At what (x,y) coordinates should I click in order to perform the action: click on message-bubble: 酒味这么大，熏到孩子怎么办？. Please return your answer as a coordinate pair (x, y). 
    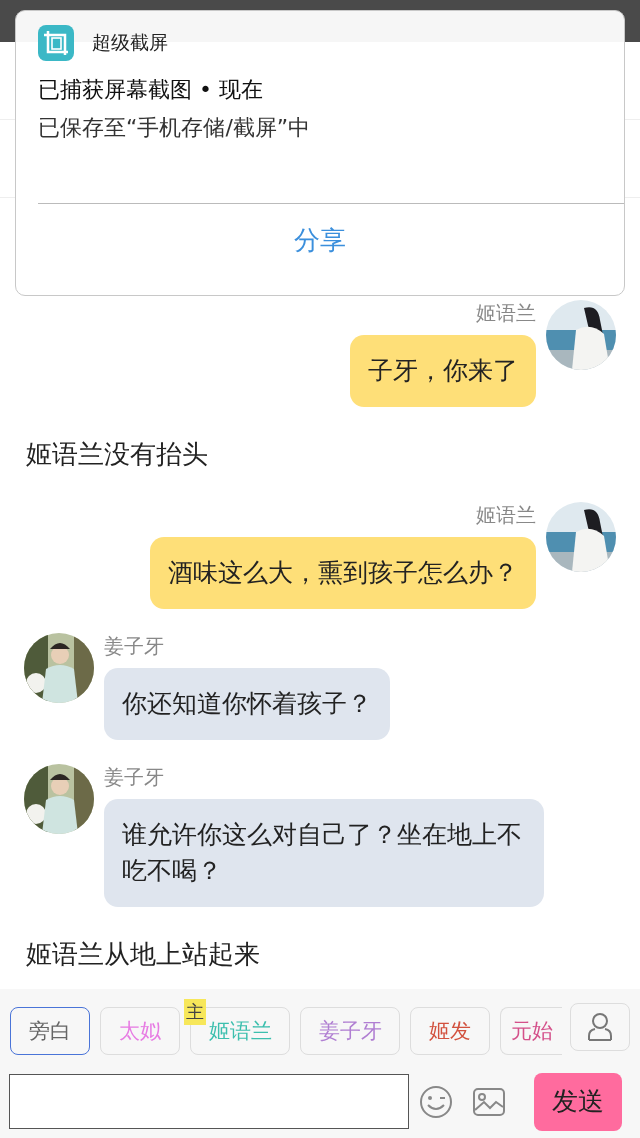
    Looking at the image, I should click on (343, 573).